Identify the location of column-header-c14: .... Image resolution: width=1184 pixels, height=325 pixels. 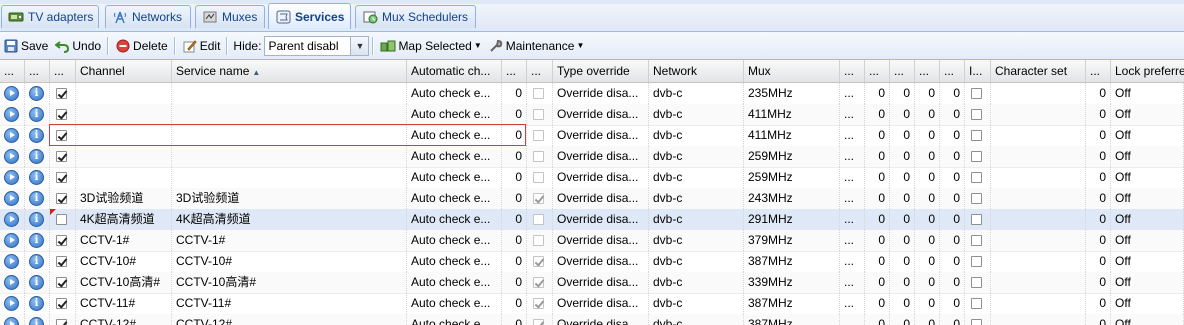
(927, 71).